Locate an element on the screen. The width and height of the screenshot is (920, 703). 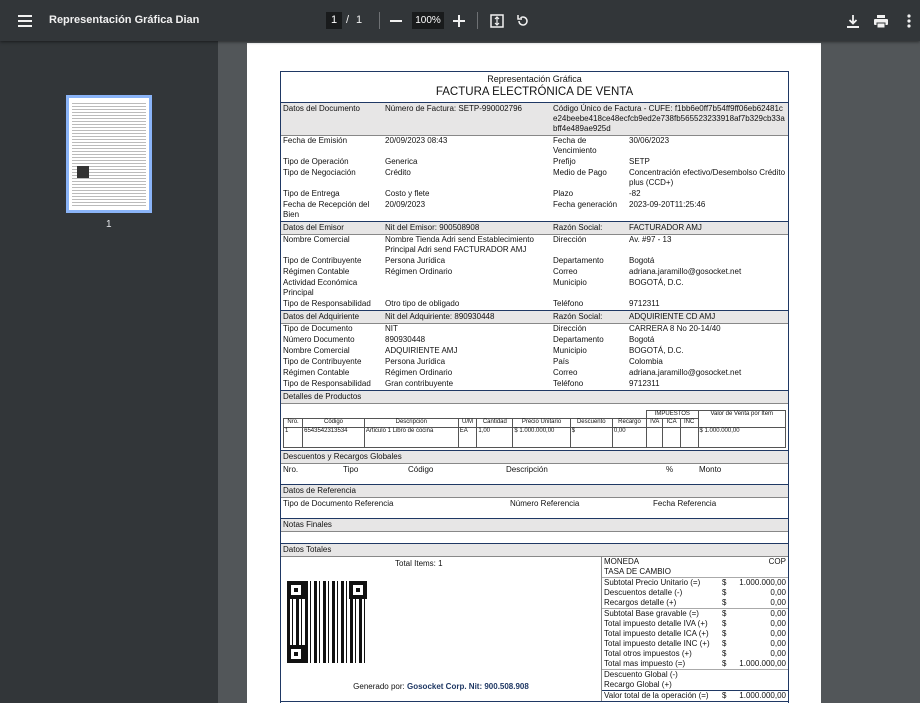
section-head-cell: Nit del Emisor: 900508908 is located at coordinates (432, 227).